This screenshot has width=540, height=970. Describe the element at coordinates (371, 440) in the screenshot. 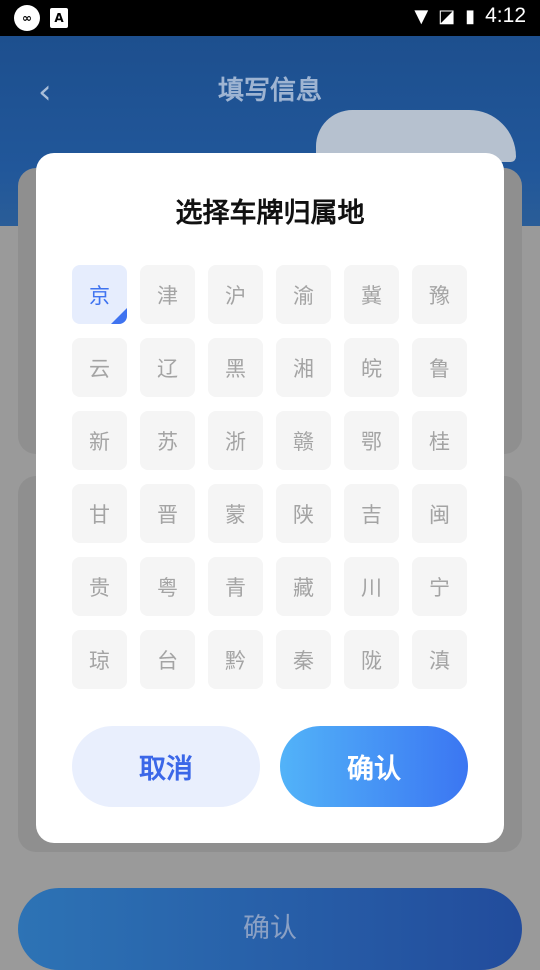

I see `province-cell: 鄂` at that location.